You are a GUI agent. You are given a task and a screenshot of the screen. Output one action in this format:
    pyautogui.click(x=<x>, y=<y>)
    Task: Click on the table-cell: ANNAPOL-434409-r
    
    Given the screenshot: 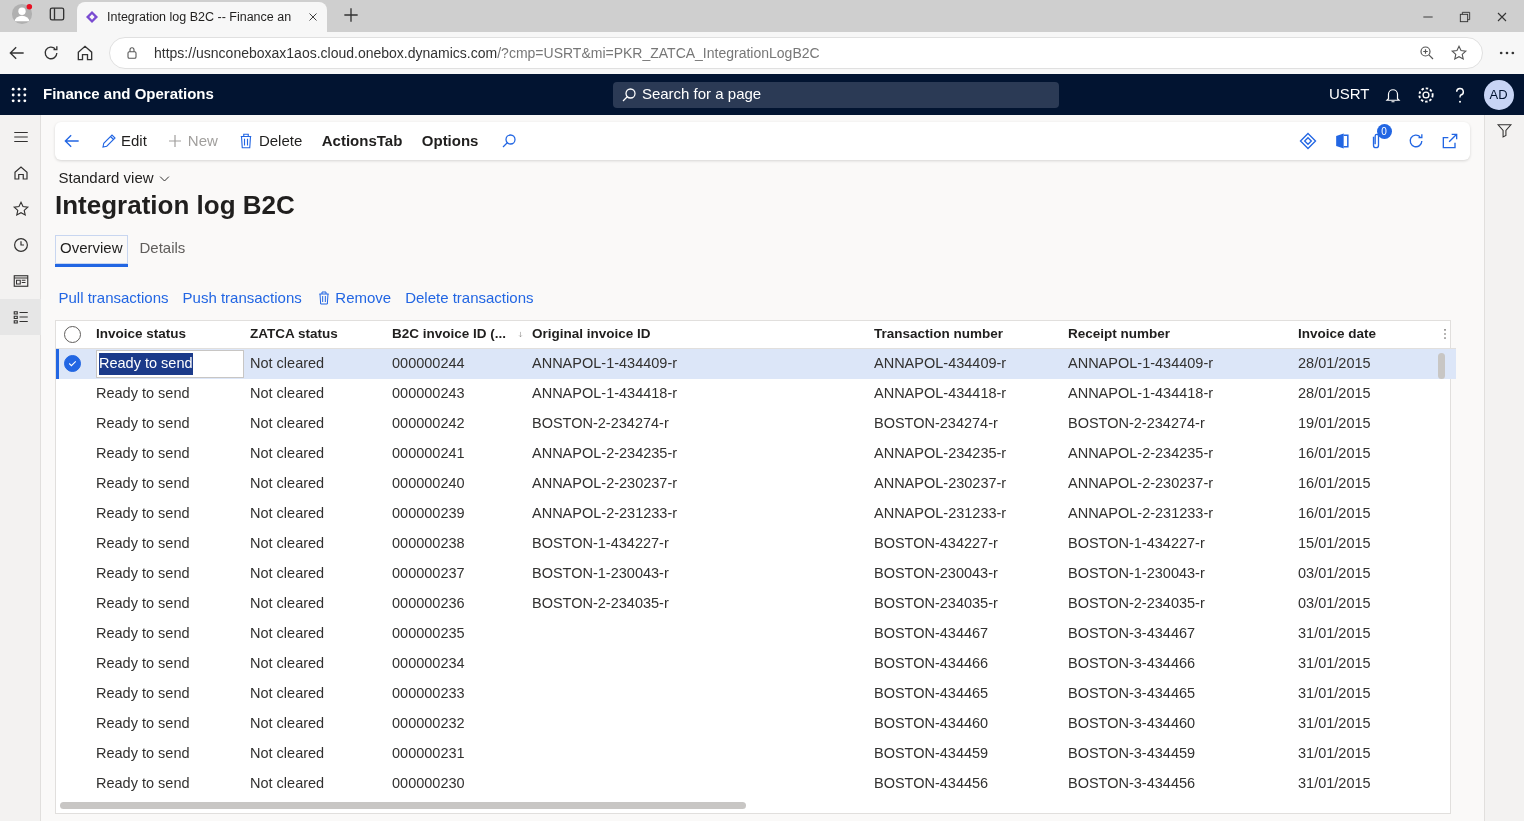 What is the action you would take?
    pyautogui.click(x=967, y=363)
    